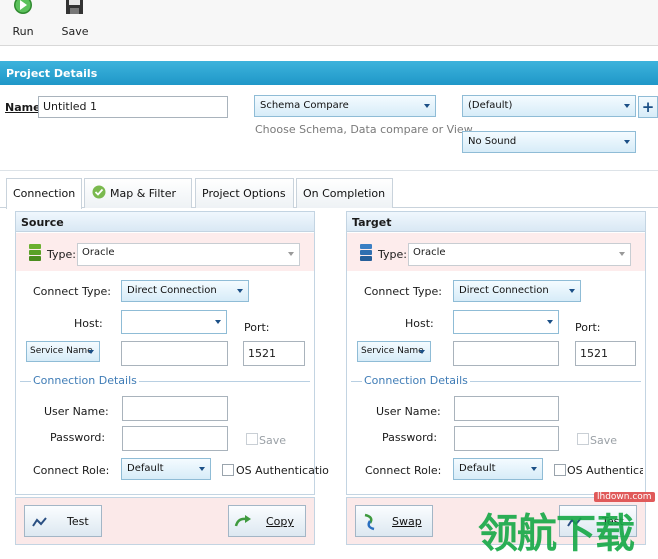  I want to click on source-type-row: Type: Oracle, so click(165, 252).